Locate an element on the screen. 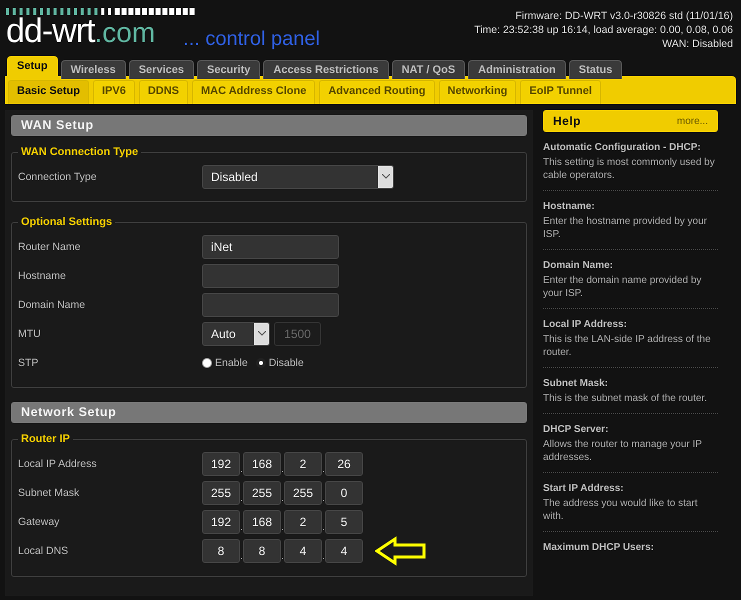 This screenshot has width=741, height=600. field-label: Local DNS is located at coordinates (44, 551).